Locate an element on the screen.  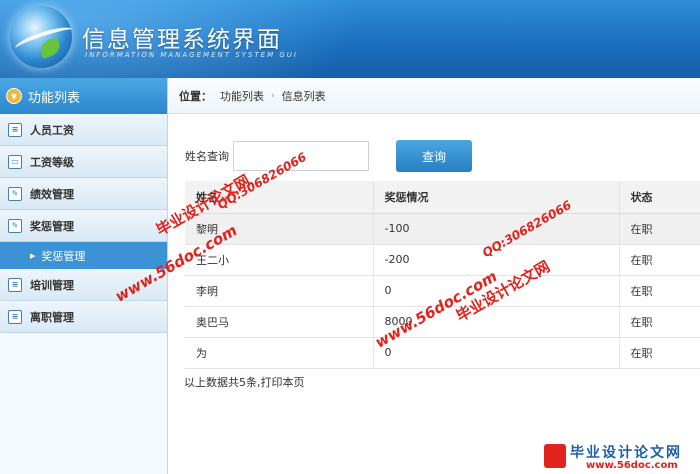
sidebar-item-label: 人员工资 is located at coordinates (52, 130).